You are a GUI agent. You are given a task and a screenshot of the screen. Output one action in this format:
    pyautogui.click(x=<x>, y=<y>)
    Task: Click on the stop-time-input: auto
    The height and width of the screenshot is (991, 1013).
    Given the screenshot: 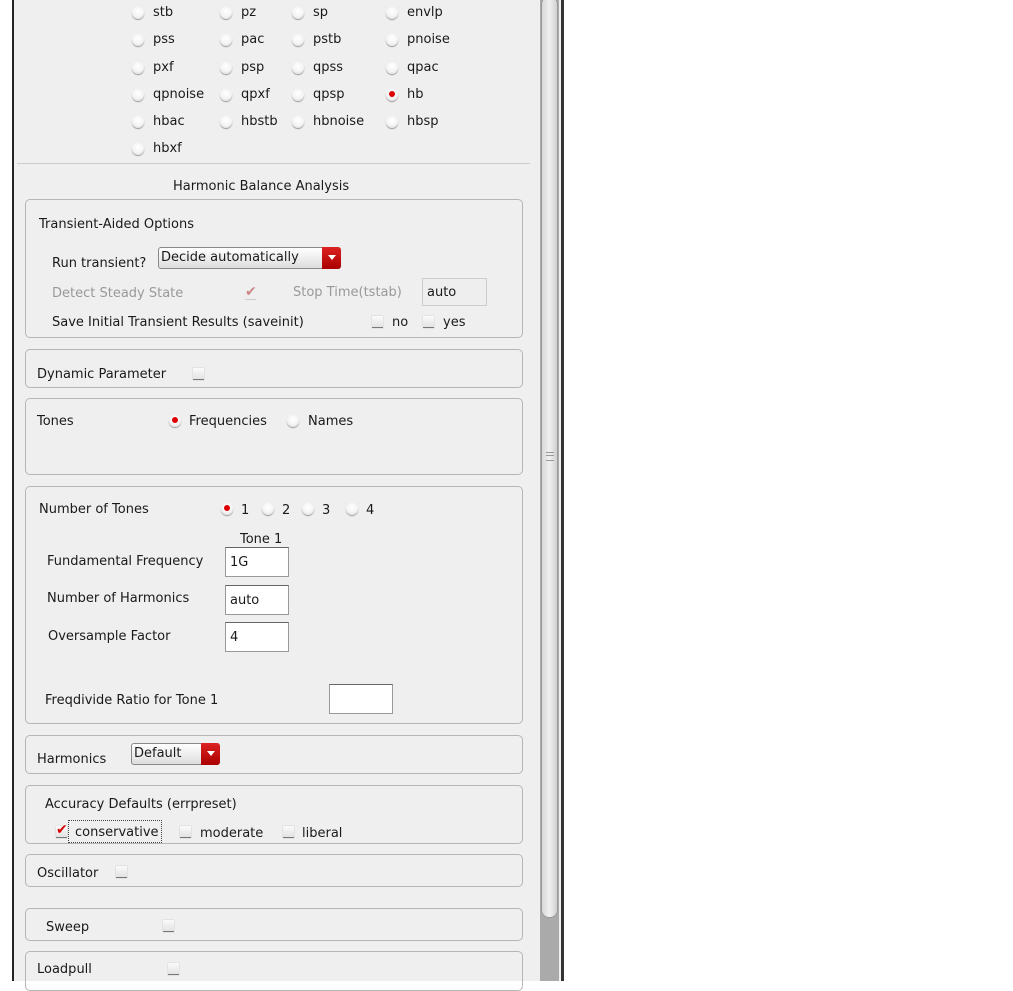 What is the action you would take?
    pyautogui.click(x=454, y=292)
    